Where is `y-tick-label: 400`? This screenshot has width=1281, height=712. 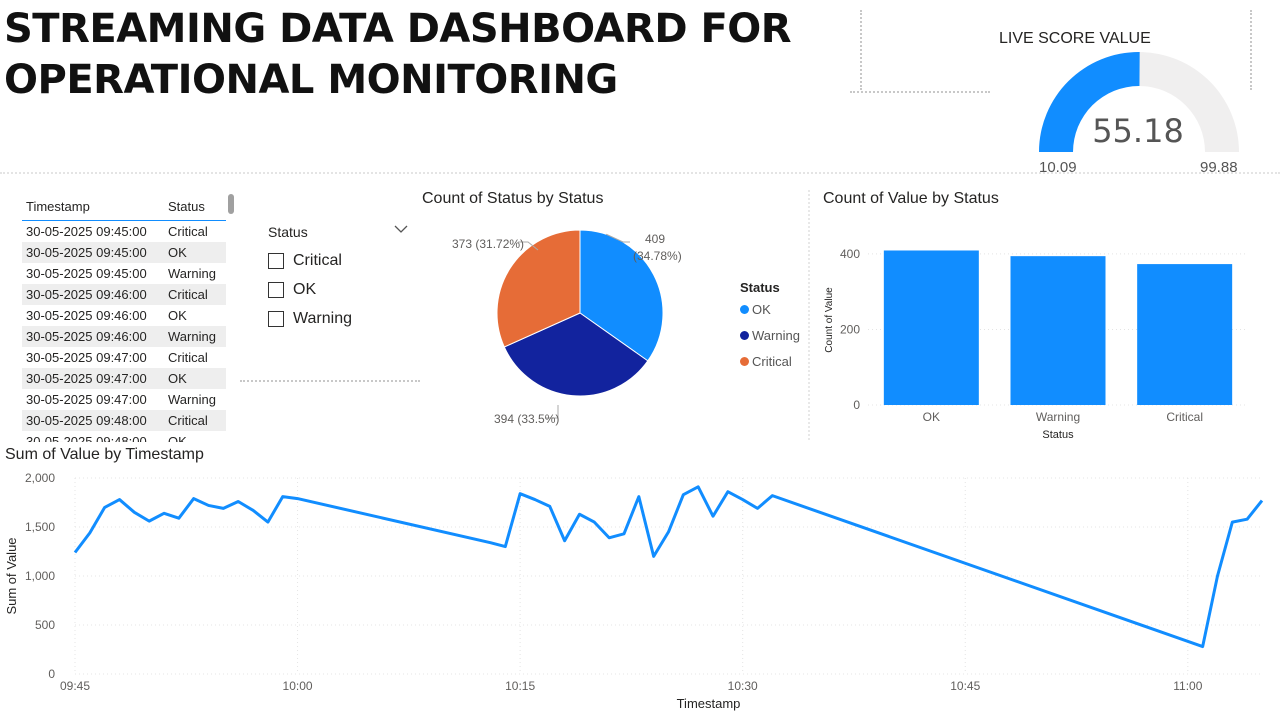 y-tick-label: 400 is located at coordinates (850, 254).